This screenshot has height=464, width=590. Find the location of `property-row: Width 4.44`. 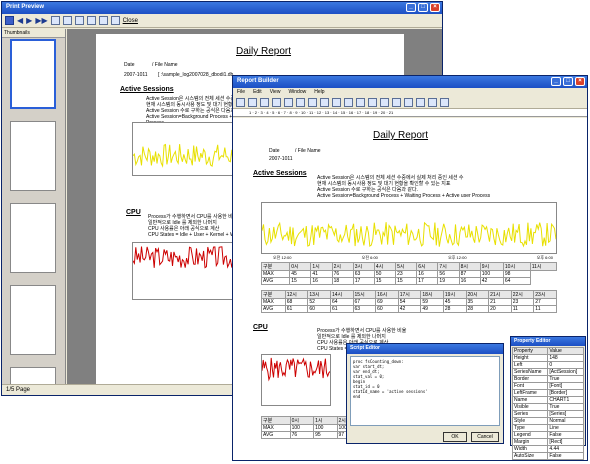

property-row: Width 4.44 is located at coordinates (547, 449).